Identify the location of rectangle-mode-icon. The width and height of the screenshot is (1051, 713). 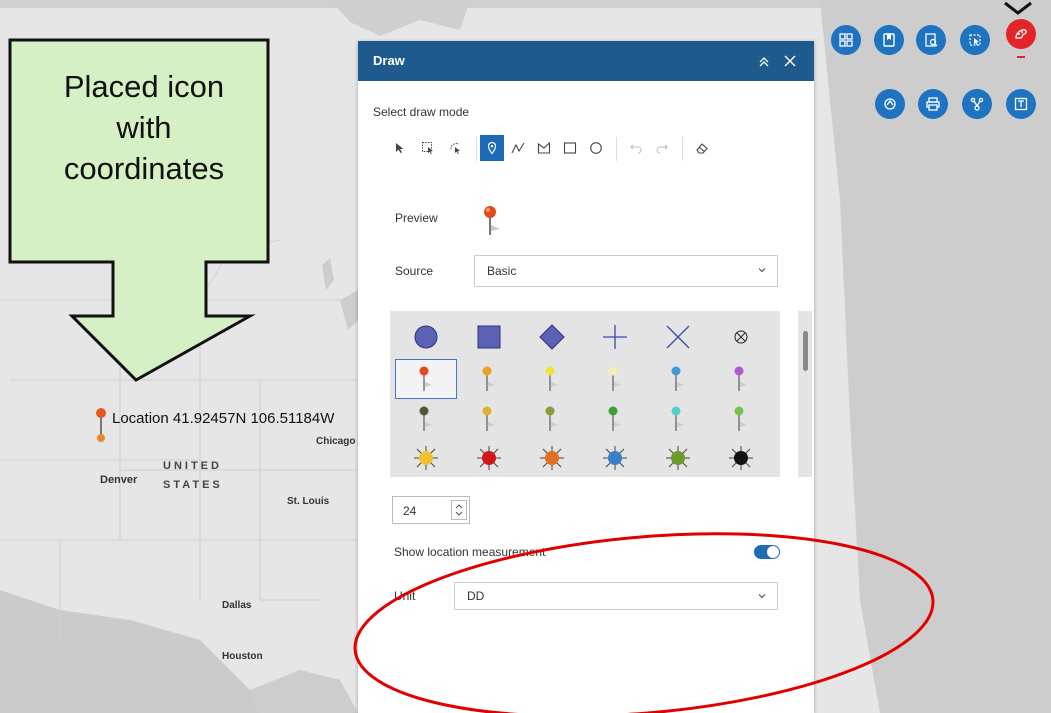
(570, 148).